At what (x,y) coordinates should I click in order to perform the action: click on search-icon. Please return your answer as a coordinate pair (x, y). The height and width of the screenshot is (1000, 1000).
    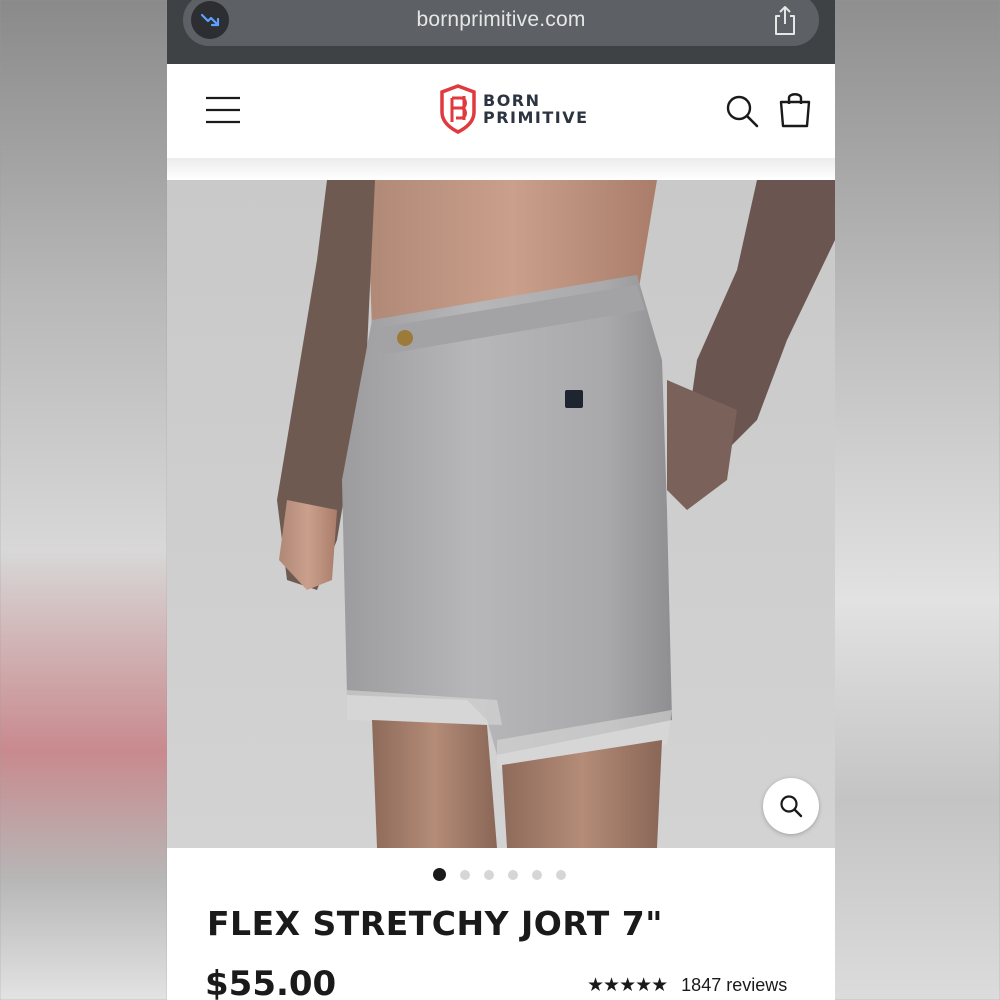
    Looking at the image, I should click on (742, 113).